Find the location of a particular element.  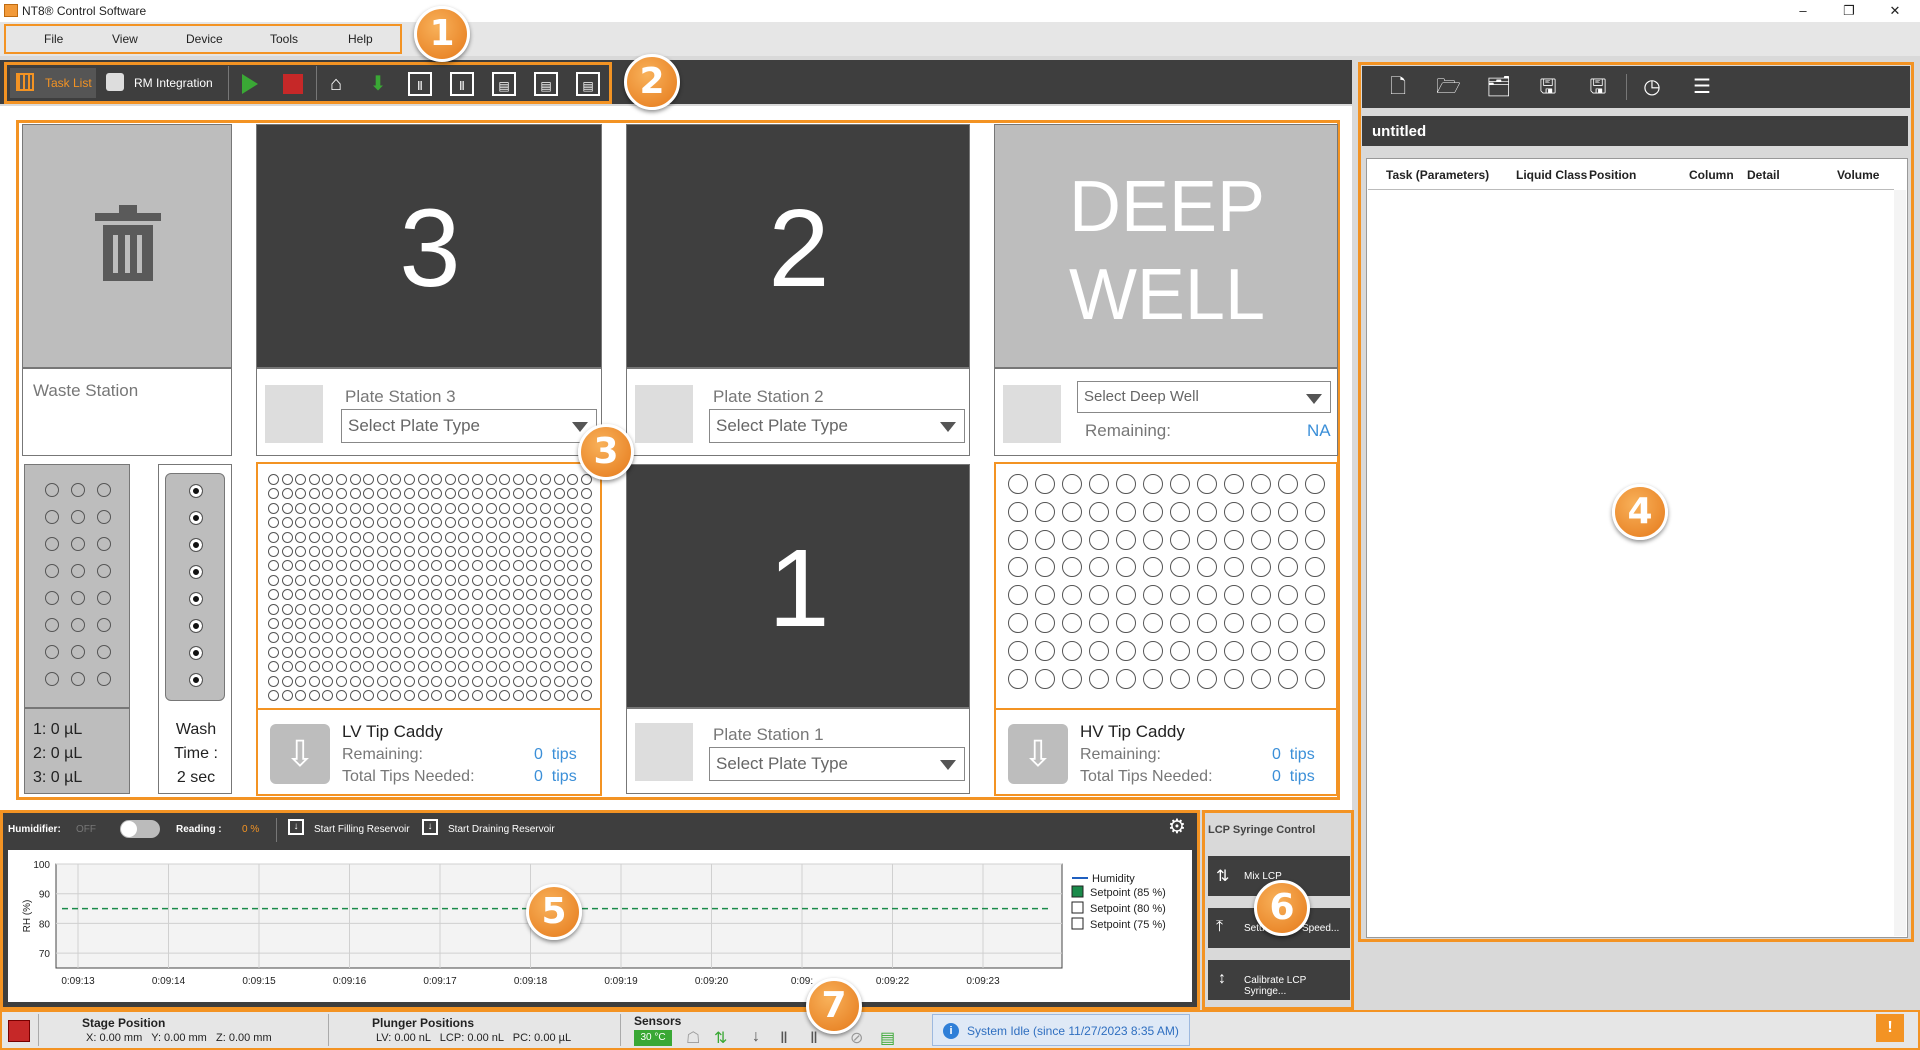

lv-head-icon: Ⅱ is located at coordinates (420, 84).